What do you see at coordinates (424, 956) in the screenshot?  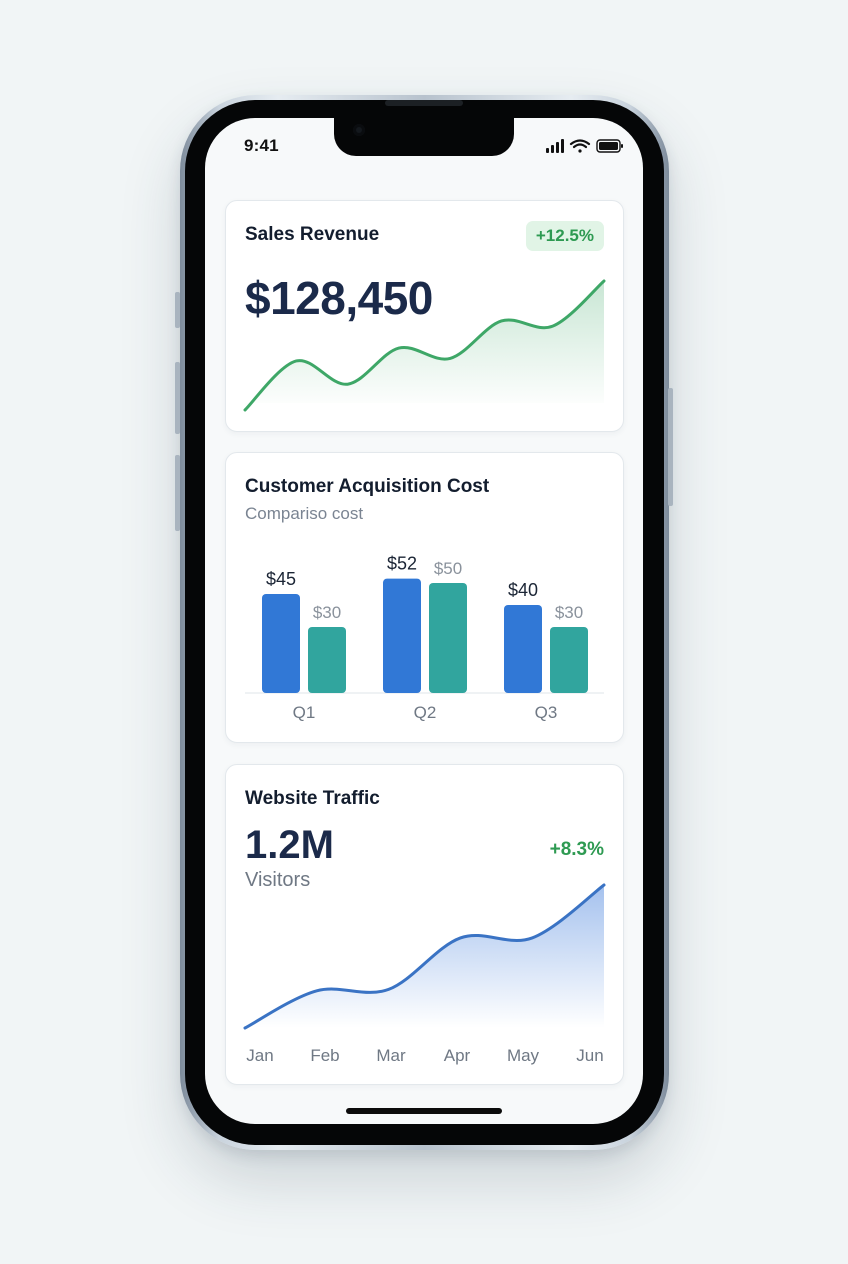 I see `traffic-area-fill` at bounding box center [424, 956].